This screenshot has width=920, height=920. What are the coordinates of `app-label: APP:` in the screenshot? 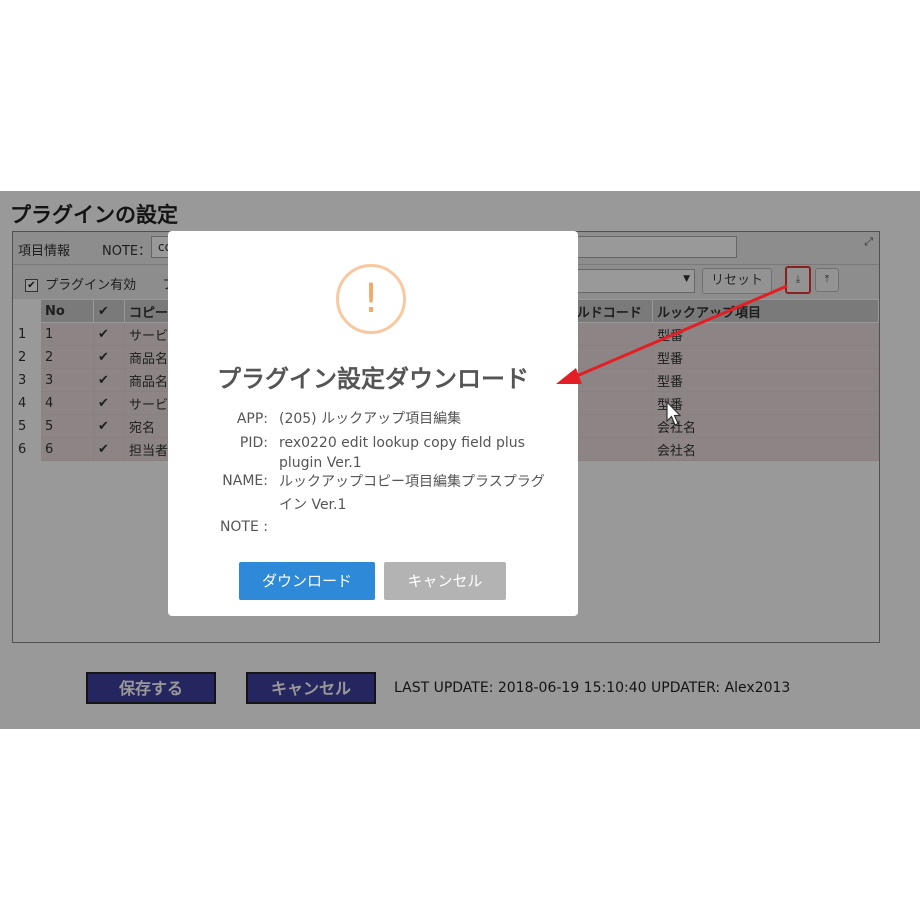 It's located at (252, 419).